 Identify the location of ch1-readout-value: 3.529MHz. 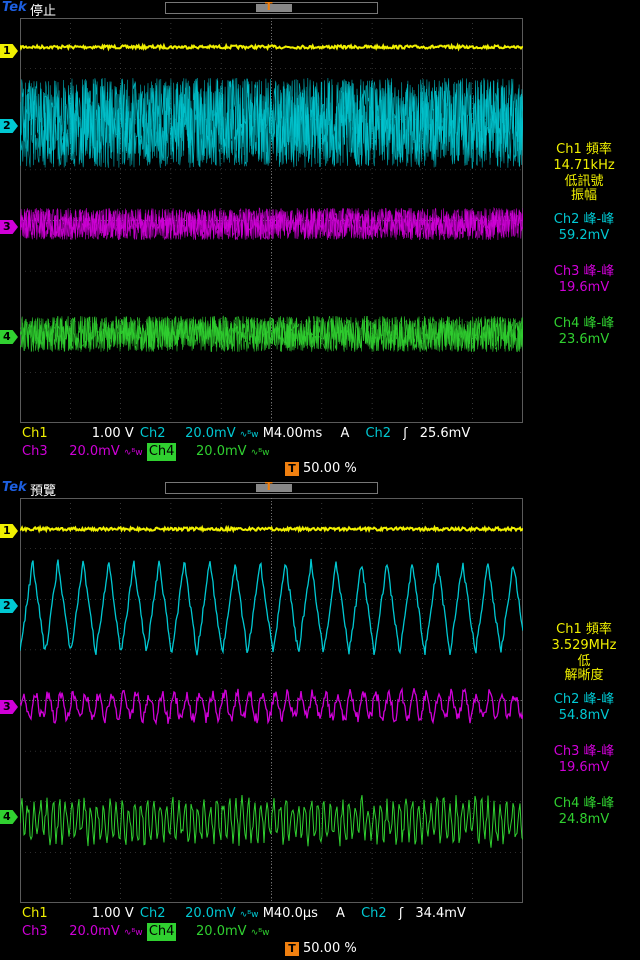
(584, 645).